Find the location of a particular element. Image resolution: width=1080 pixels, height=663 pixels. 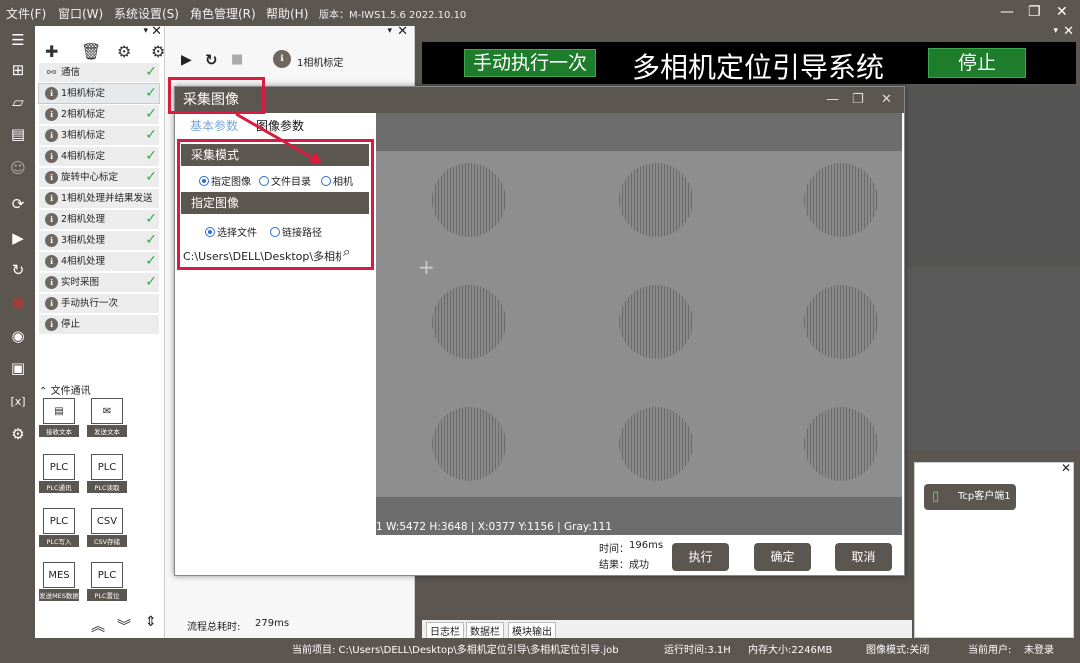

tool-mes: MES 发送MES数据 is located at coordinates (59, 581).